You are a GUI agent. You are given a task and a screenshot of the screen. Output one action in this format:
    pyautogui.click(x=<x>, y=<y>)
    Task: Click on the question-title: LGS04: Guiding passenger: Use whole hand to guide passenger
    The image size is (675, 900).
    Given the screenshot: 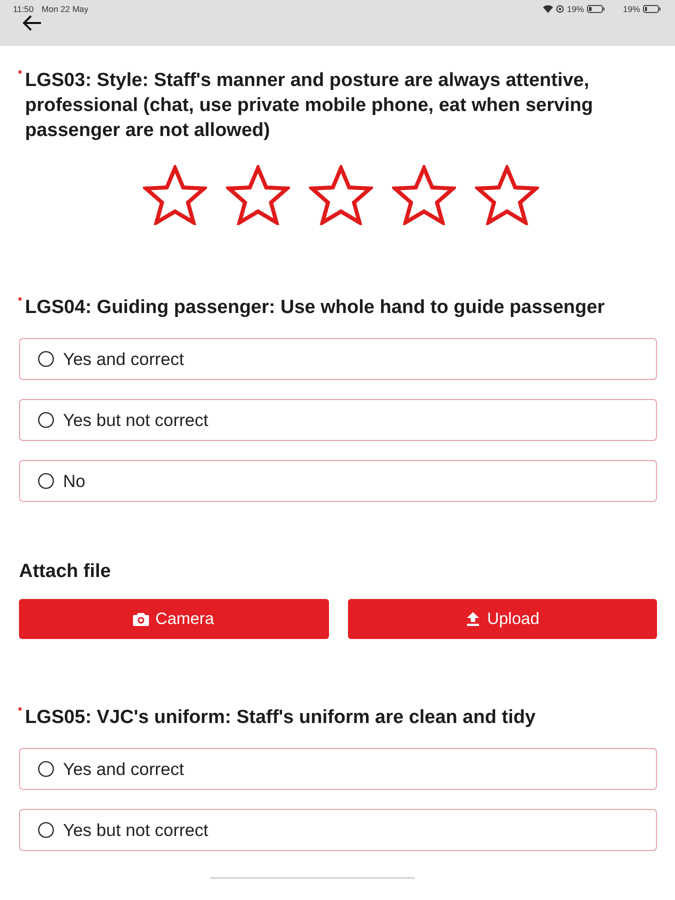 What is the action you would take?
    pyautogui.click(x=315, y=308)
    